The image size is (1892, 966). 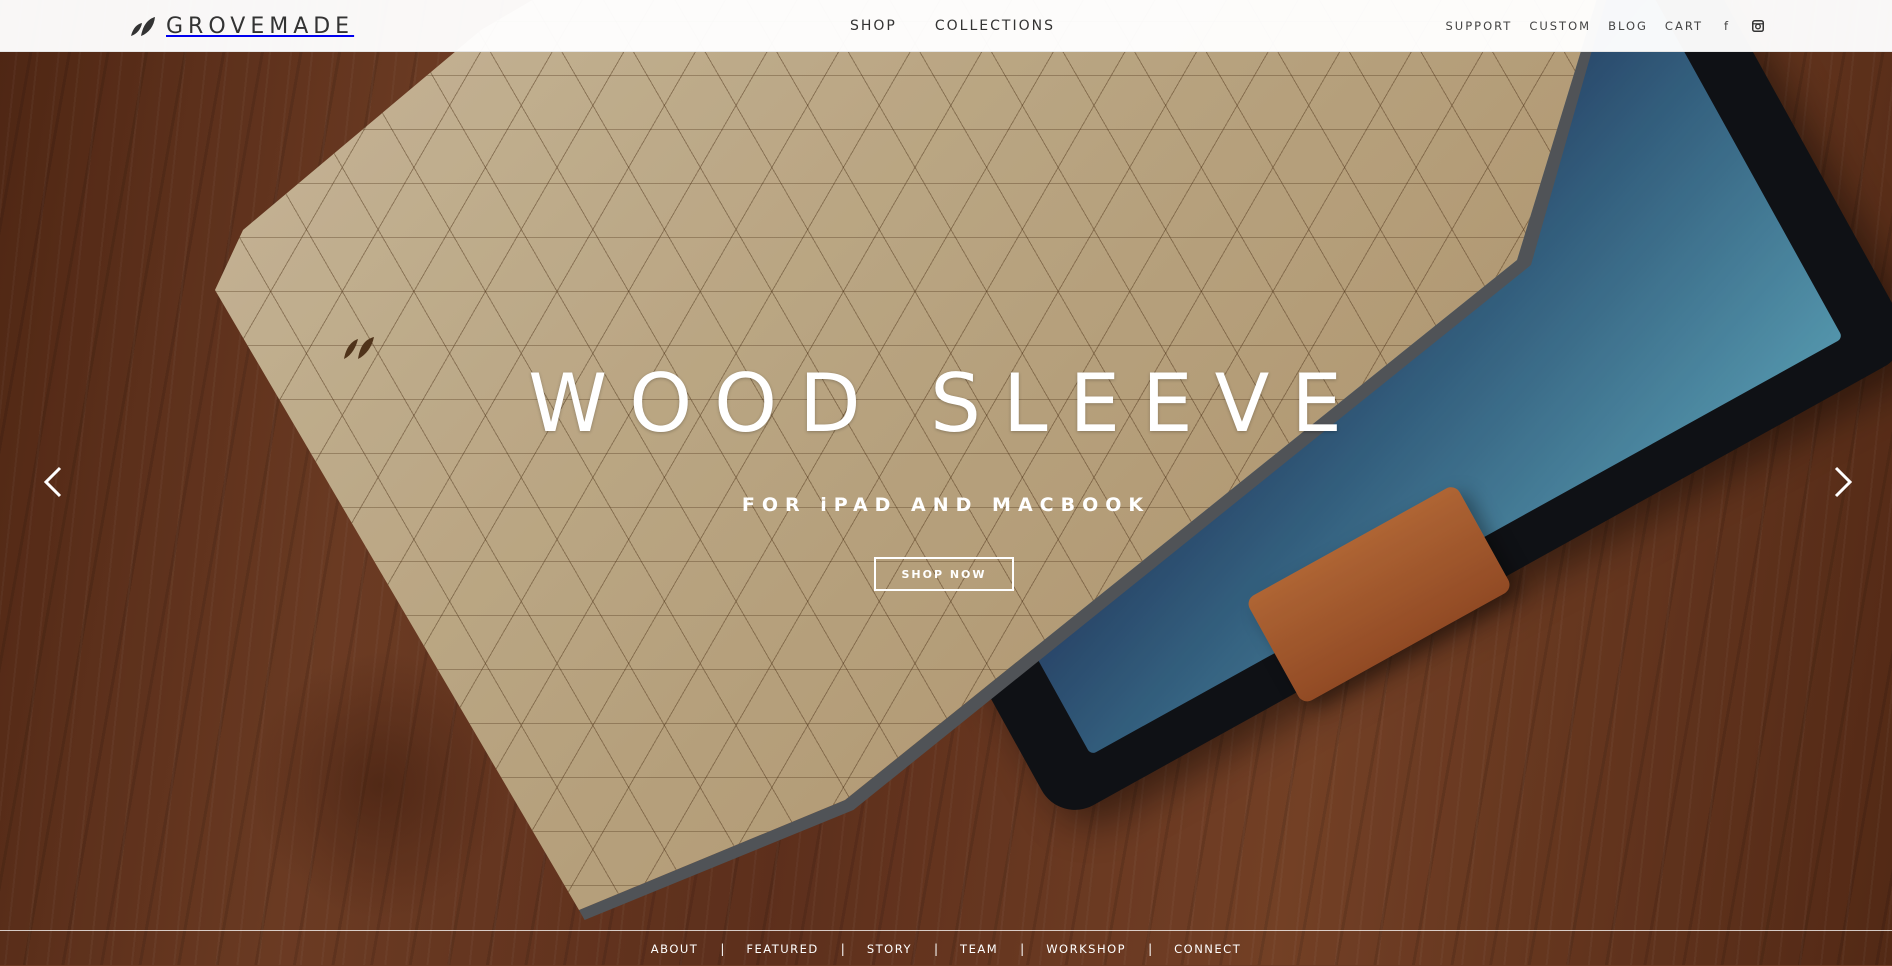 I want to click on carousel-prev-button, so click(x=53, y=482).